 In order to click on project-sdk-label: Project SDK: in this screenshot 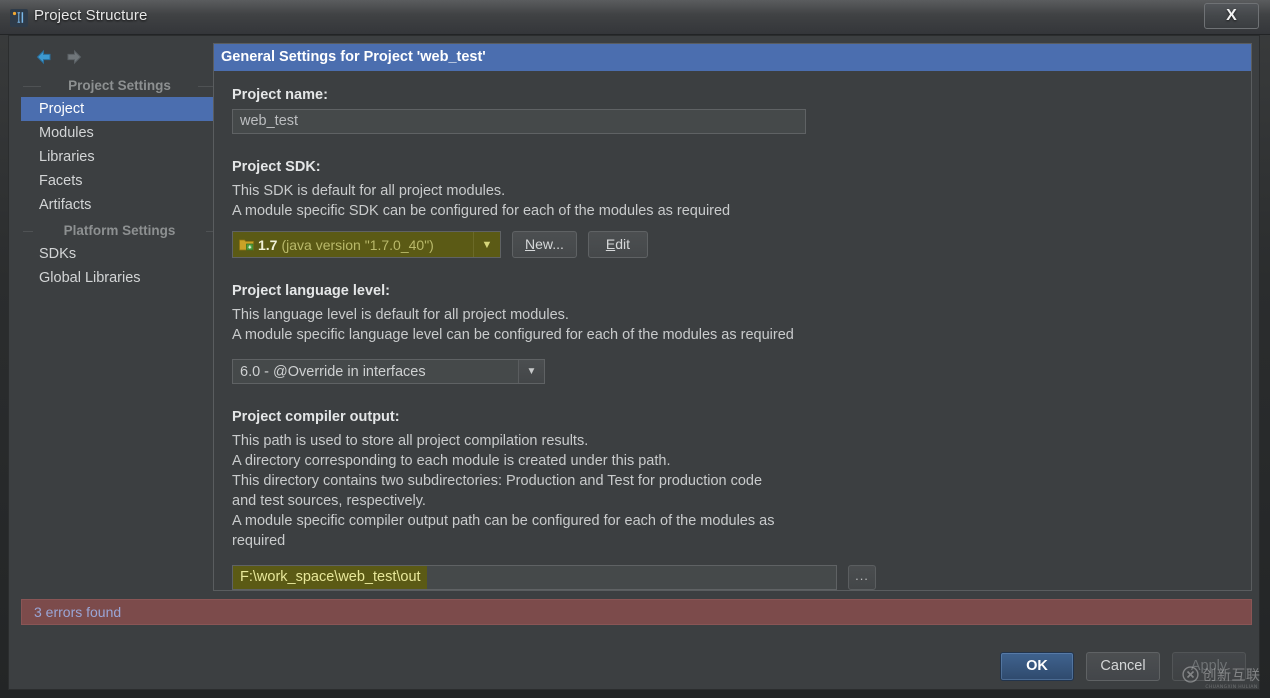, I will do `click(276, 167)`.